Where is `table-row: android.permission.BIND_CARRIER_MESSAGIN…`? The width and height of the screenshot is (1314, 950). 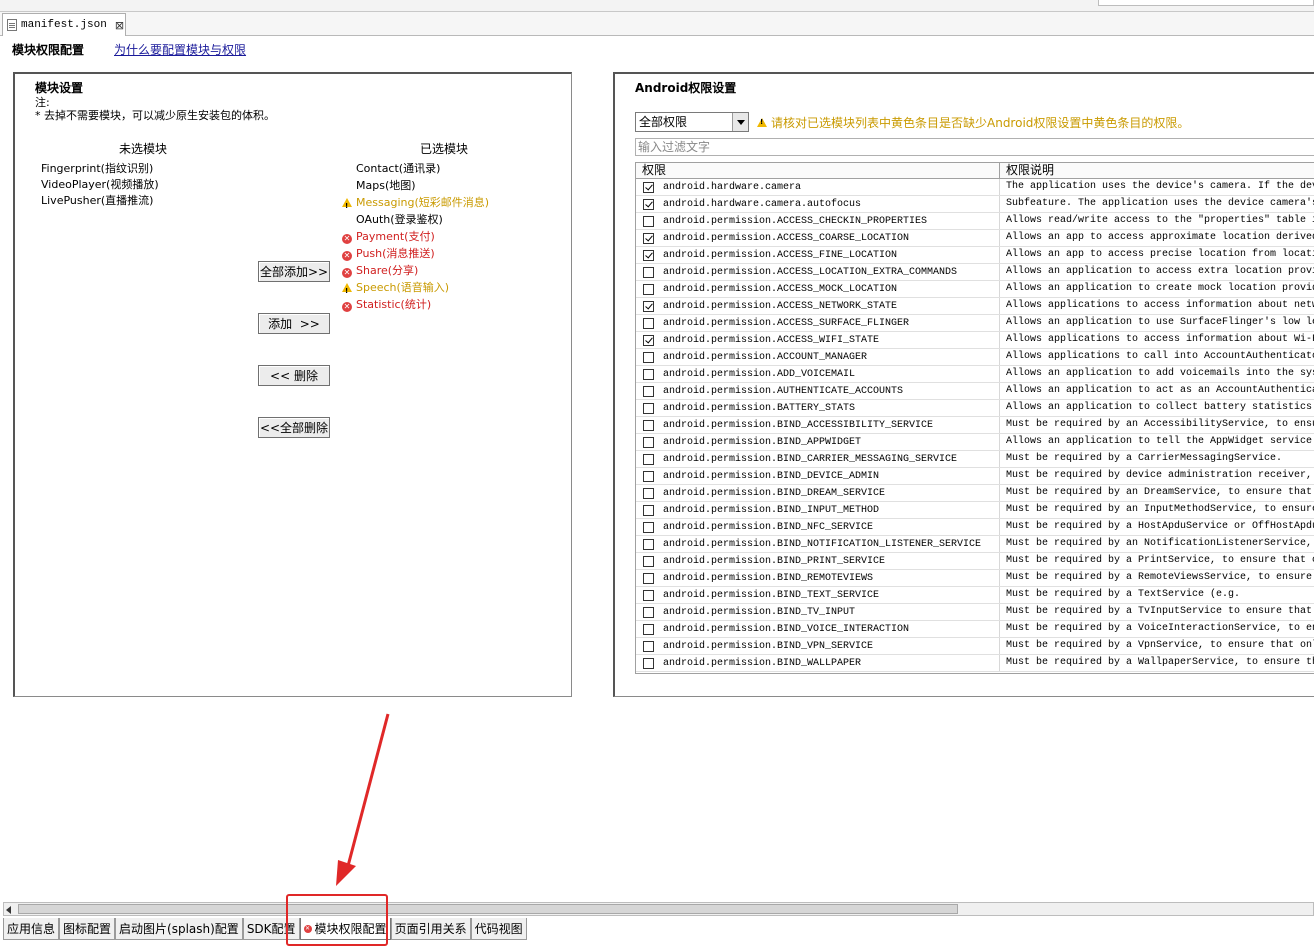
table-row: android.permission.BIND_CARRIER_MESSAGIN… is located at coordinates (975, 459).